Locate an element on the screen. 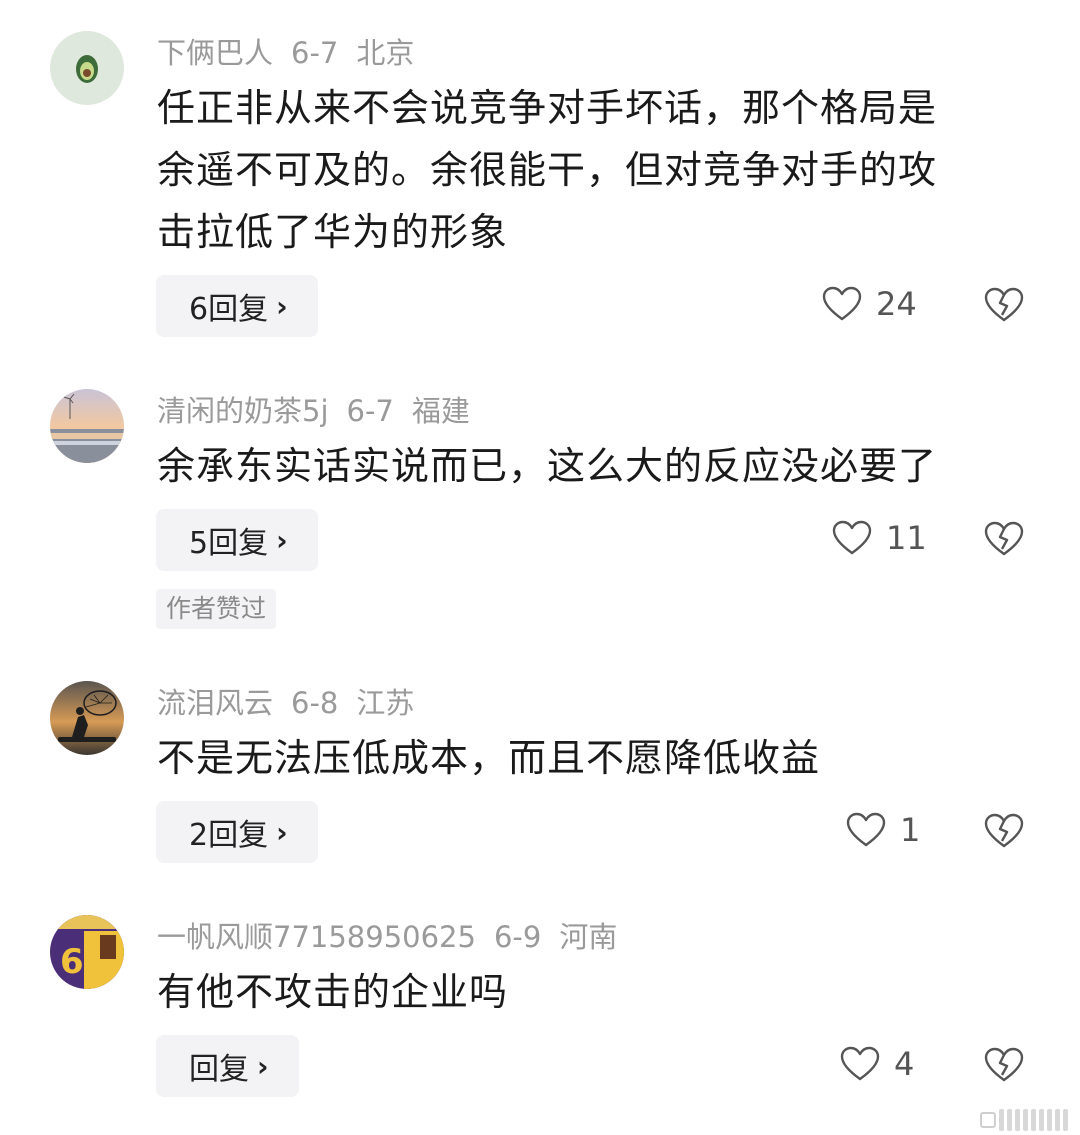  basketball-jersey-avatar-icon: 6 is located at coordinates (87, 952).